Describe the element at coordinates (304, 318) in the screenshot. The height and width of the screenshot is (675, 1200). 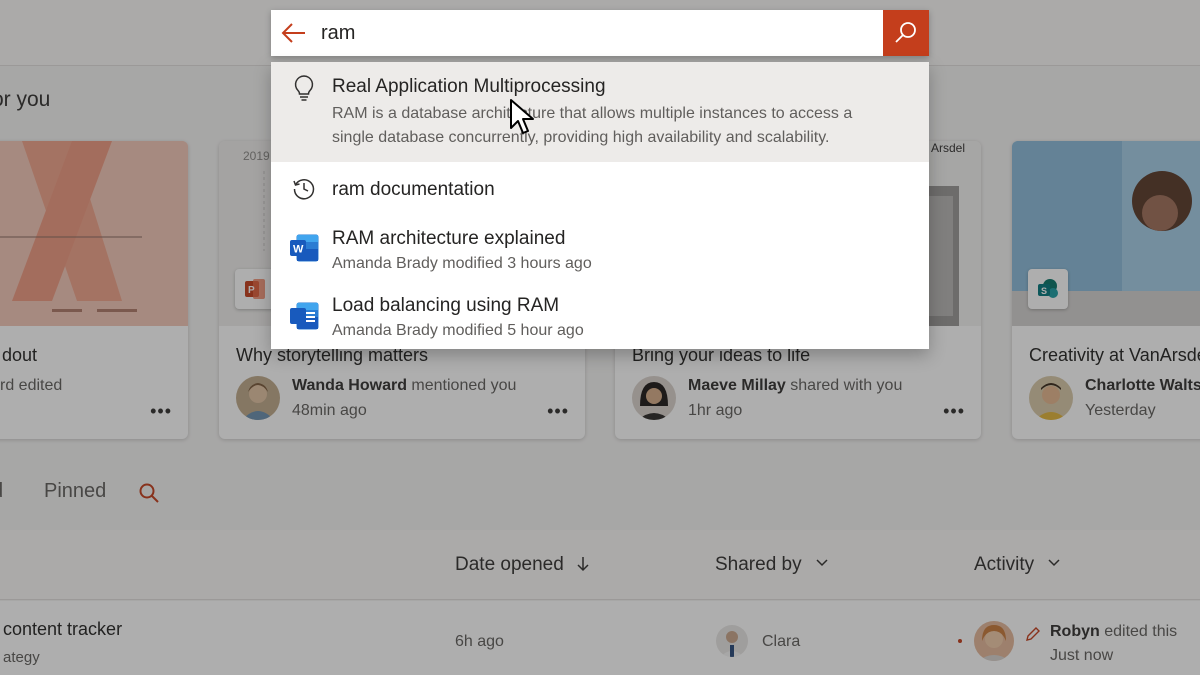
I see `word-icon` at that location.